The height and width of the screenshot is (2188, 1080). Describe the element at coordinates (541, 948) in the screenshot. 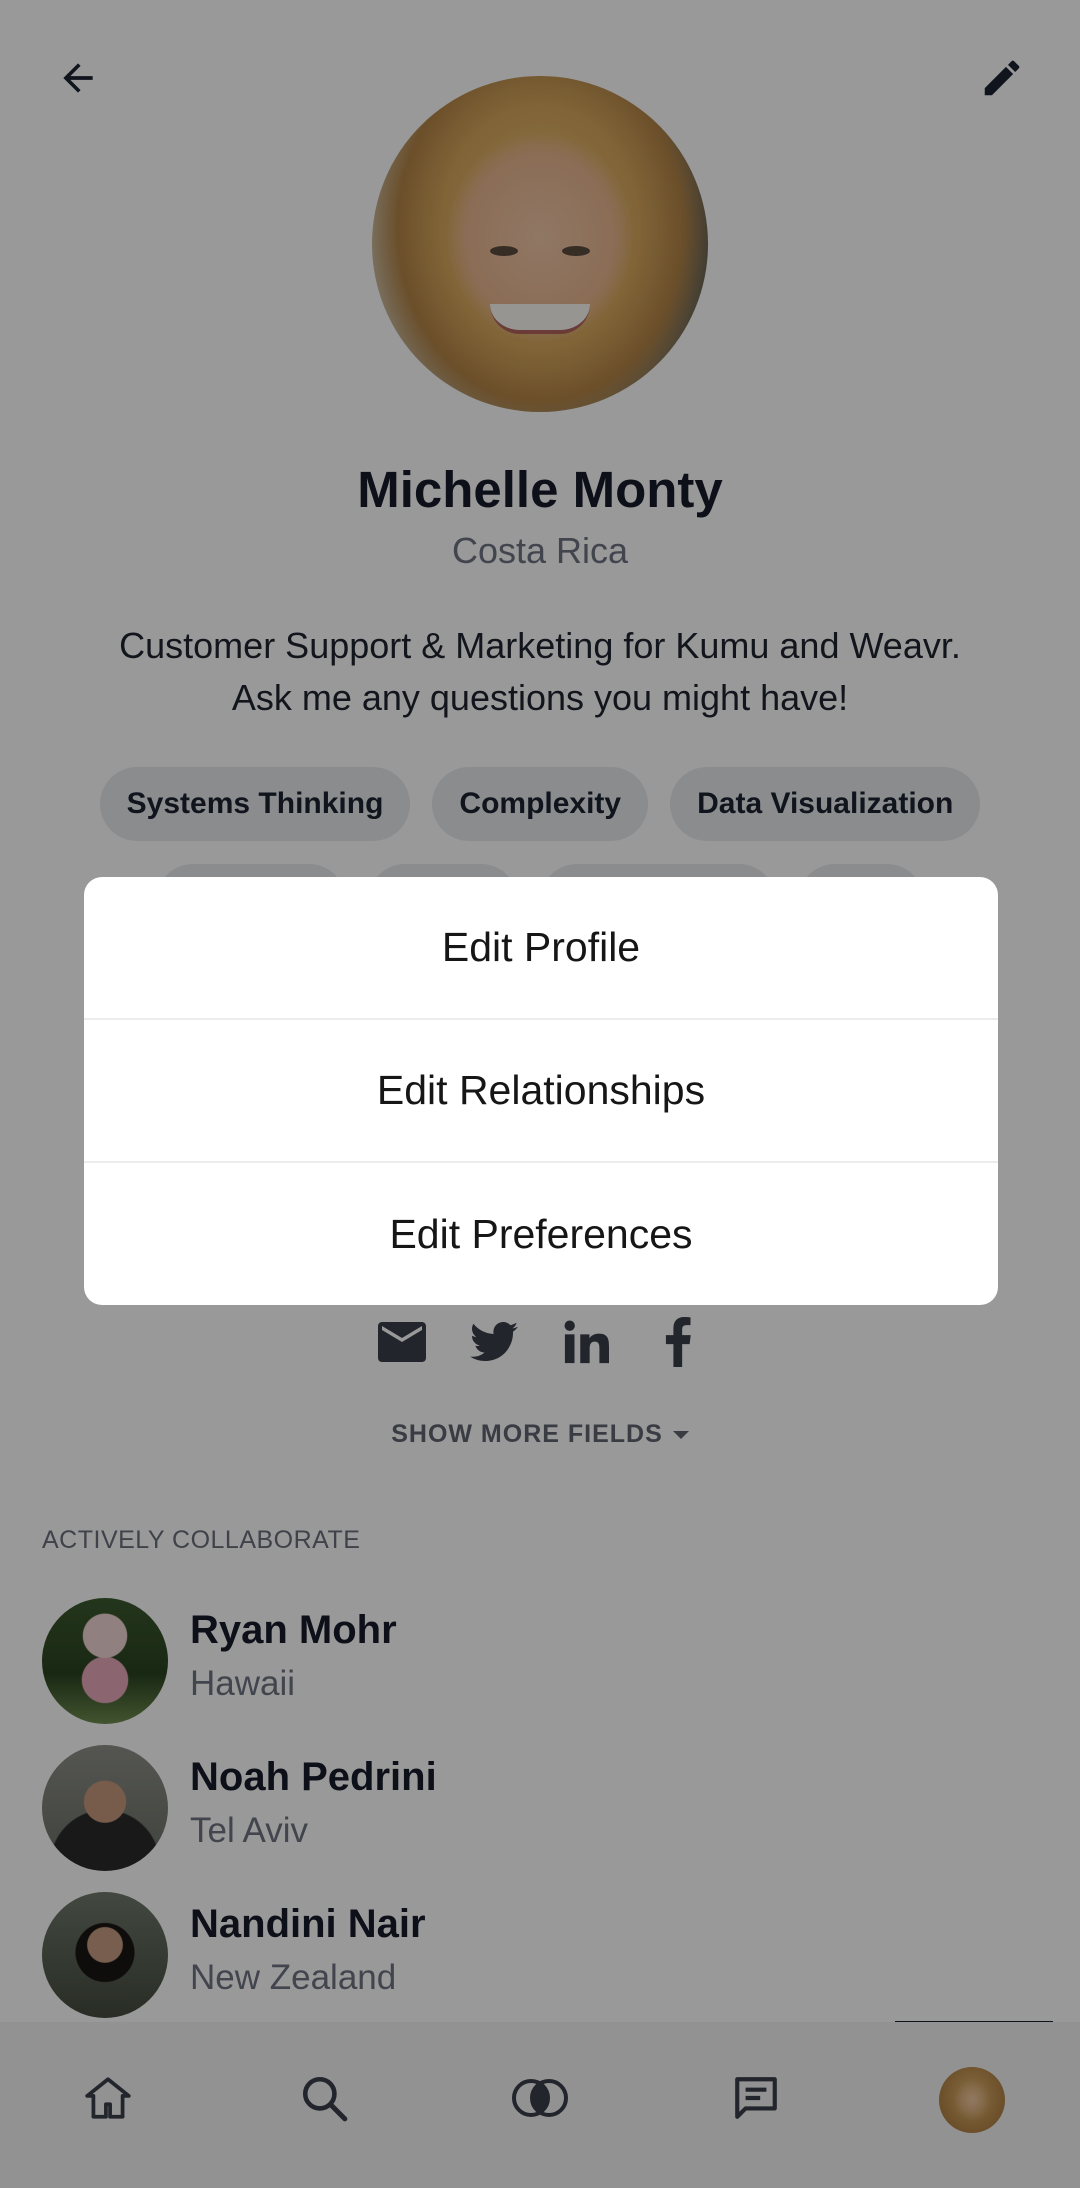

I see `edit-profile-option: Edit Profile` at that location.